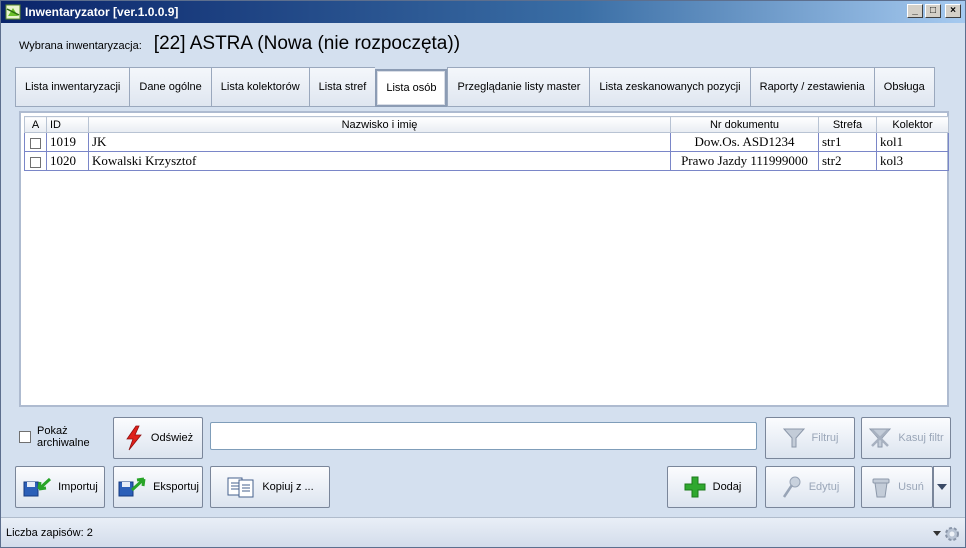 This screenshot has height=548, width=966. I want to click on lightning-icon, so click(134, 438).